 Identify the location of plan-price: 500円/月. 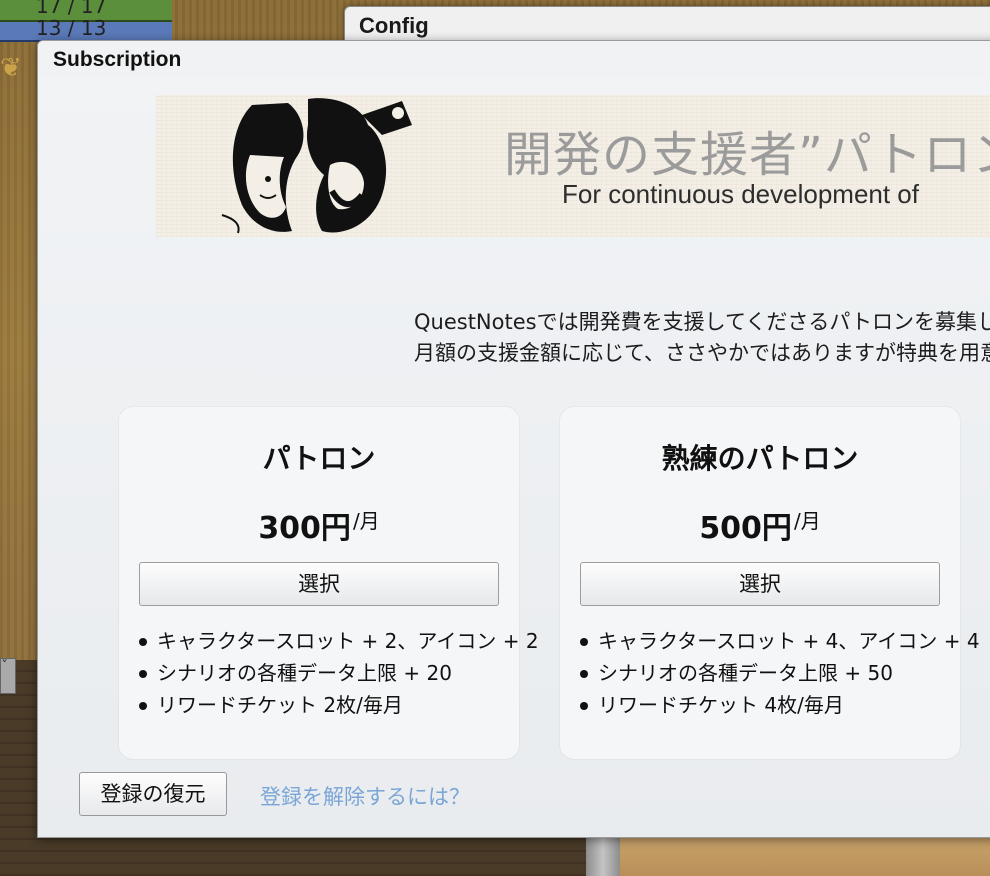
(760, 525).